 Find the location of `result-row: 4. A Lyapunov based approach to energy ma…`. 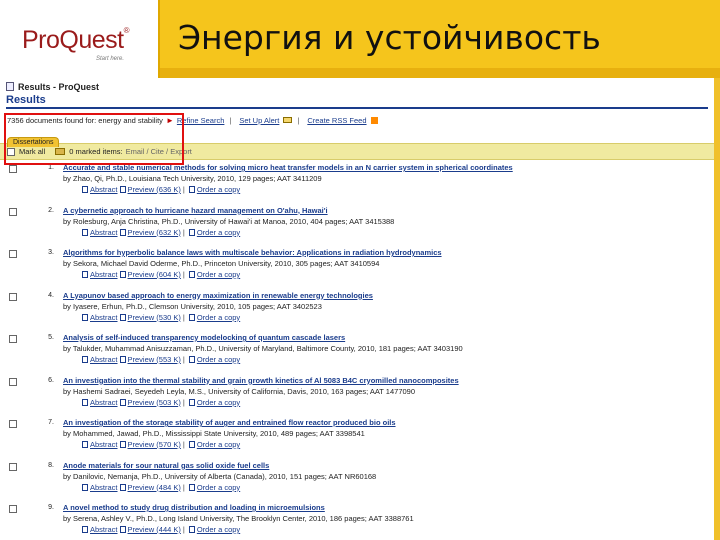

result-row: 4. A Lyapunov based approach to energy ma… is located at coordinates (357, 311).